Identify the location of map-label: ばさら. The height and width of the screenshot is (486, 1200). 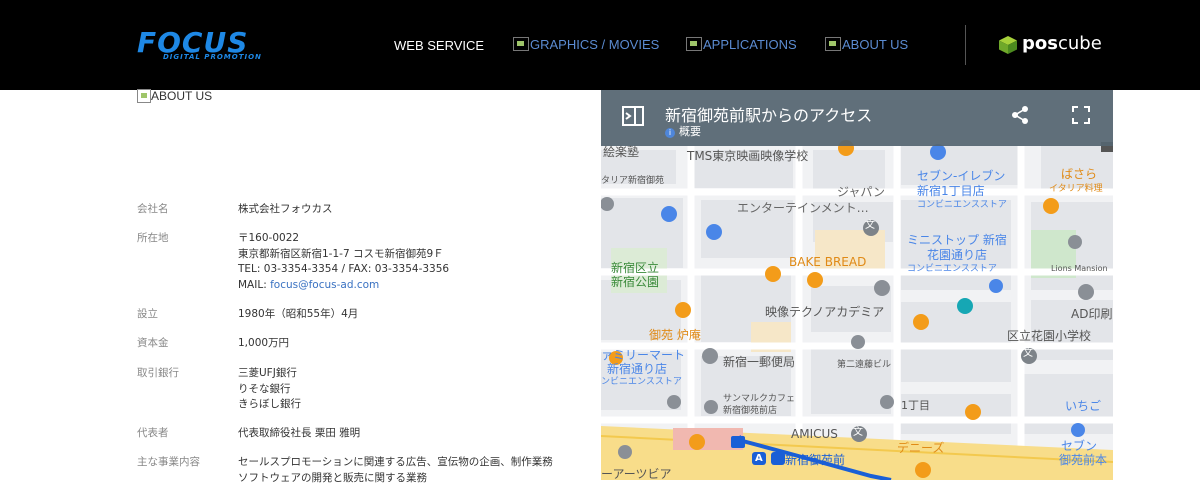
(1079, 174).